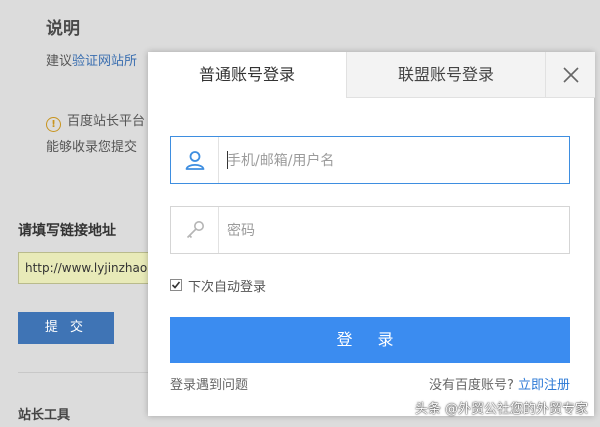 The height and width of the screenshot is (427, 600). I want to click on note-line: 建议验证网站所, so click(91, 59).